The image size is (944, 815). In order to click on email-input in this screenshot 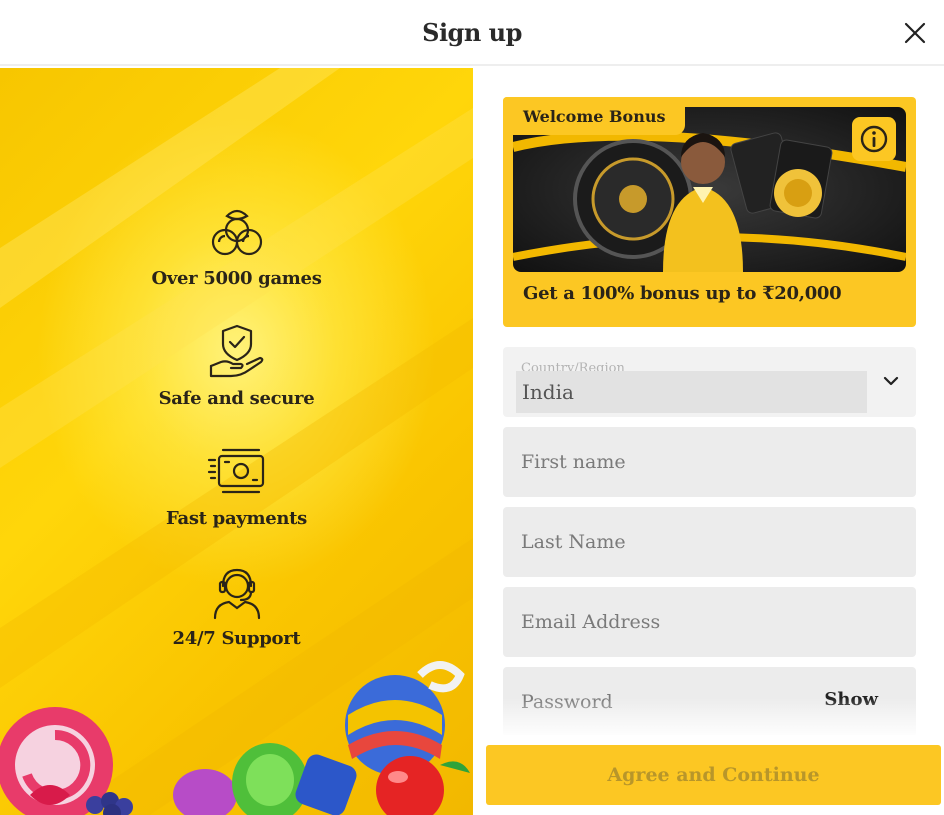, I will do `click(709, 622)`.